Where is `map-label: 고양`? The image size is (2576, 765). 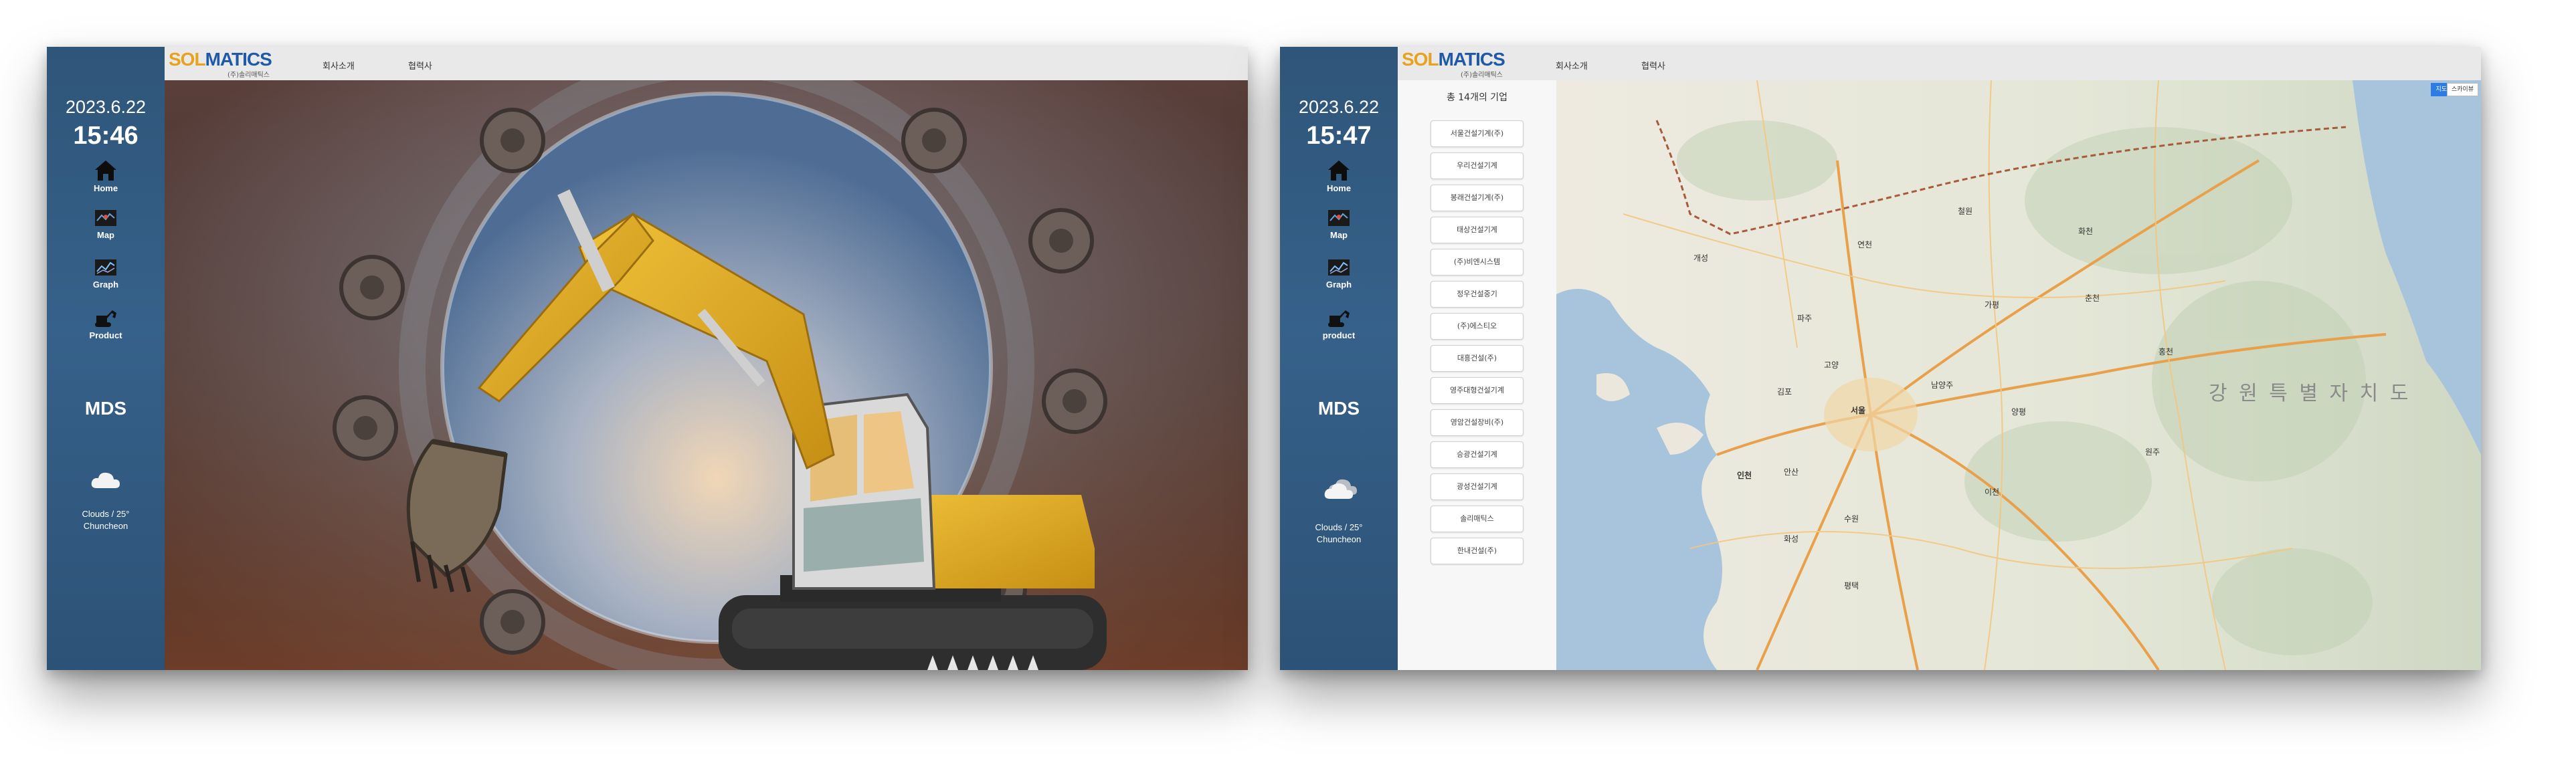
map-label: 고양 is located at coordinates (1831, 365).